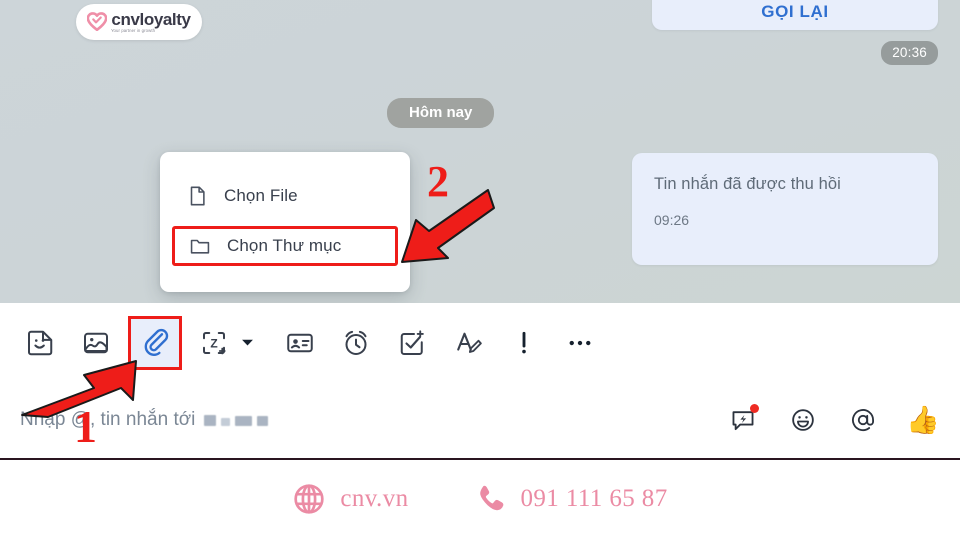 The image size is (960, 538). I want to click on menu-item-choose-folder-label: Chọn Thư mục, so click(284, 245).